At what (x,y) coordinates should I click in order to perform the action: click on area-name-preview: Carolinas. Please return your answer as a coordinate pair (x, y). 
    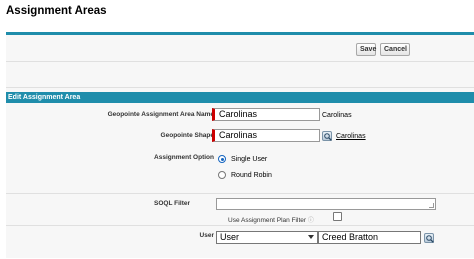
    Looking at the image, I should click on (337, 115).